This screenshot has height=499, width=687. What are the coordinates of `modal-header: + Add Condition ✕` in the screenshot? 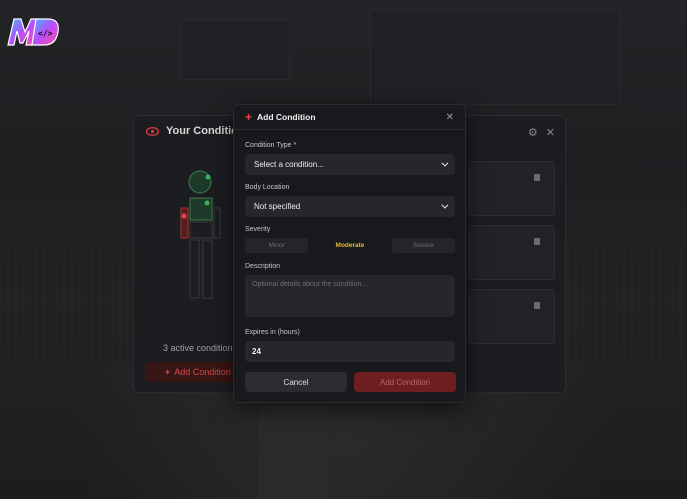 It's located at (349, 117).